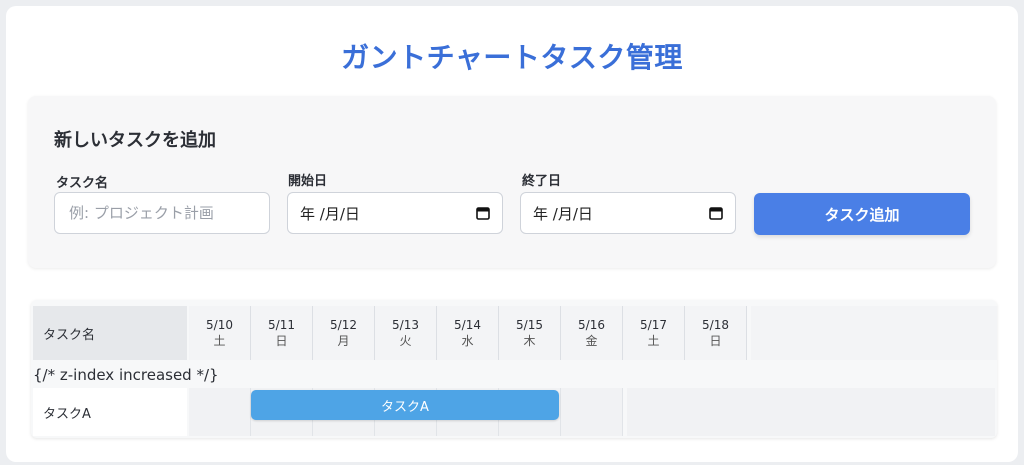 This screenshot has height=465, width=1024. What do you see at coordinates (220, 333) in the screenshot?
I see `date-column-header: 5/10 土` at bounding box center [220, 333].